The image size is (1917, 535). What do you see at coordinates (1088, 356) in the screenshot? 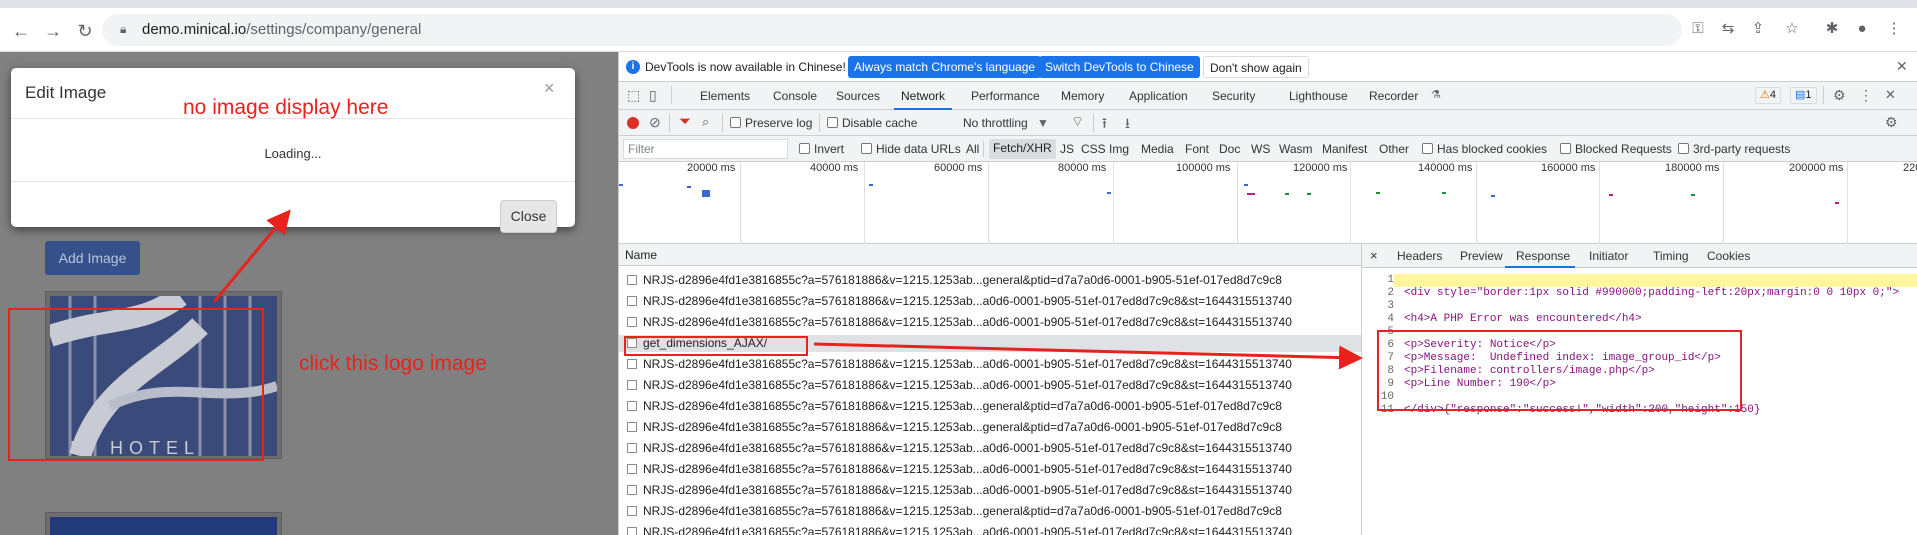
I see `annotation-arrow-right` at bounding box center [1088, 356].